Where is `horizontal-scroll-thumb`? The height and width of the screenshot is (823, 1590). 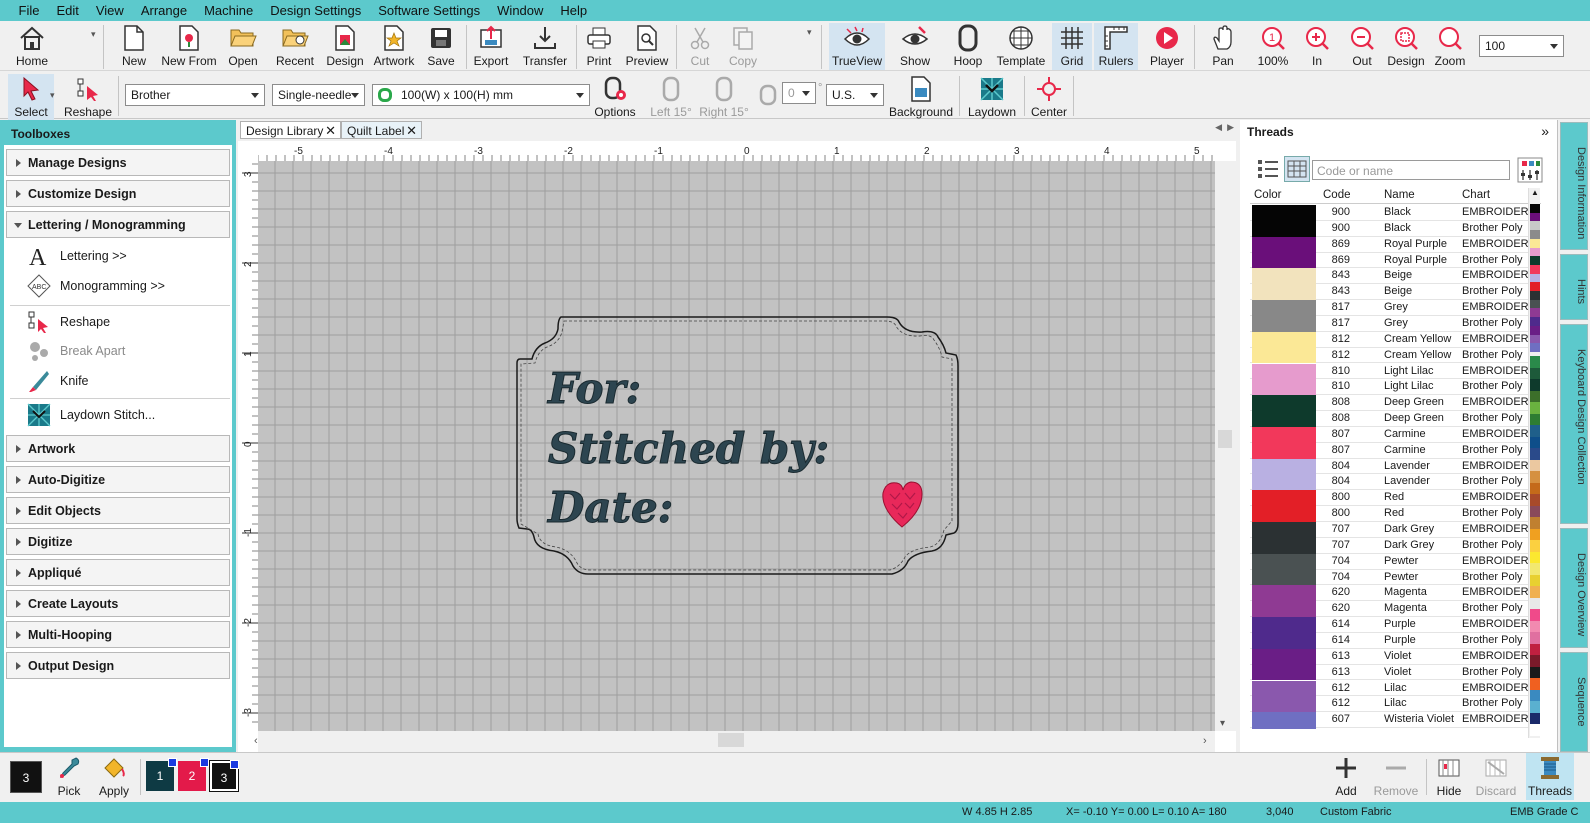 horizontal-scroll-thumb is located at coordinates (731, 740).